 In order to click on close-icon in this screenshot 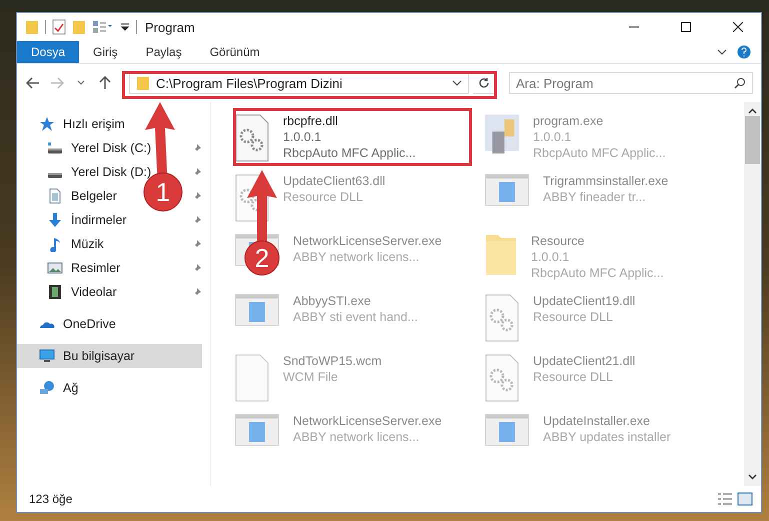, I will do `click(738, 27)`.